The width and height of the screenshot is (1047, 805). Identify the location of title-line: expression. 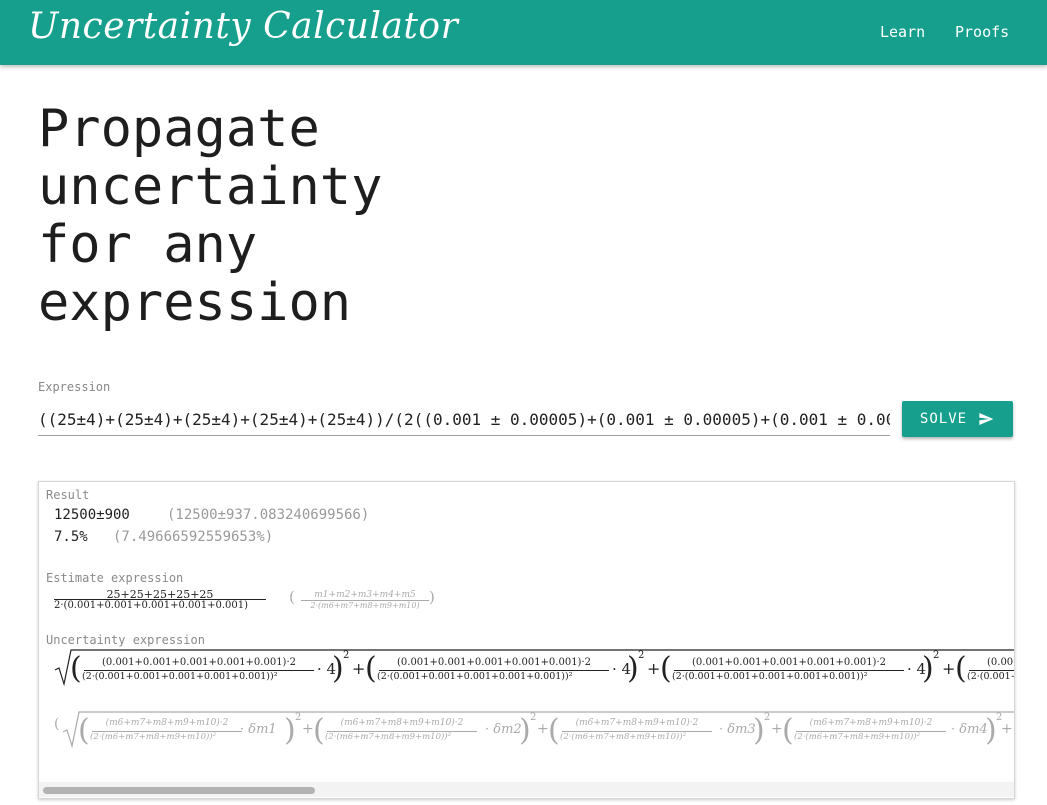
(195, 303).